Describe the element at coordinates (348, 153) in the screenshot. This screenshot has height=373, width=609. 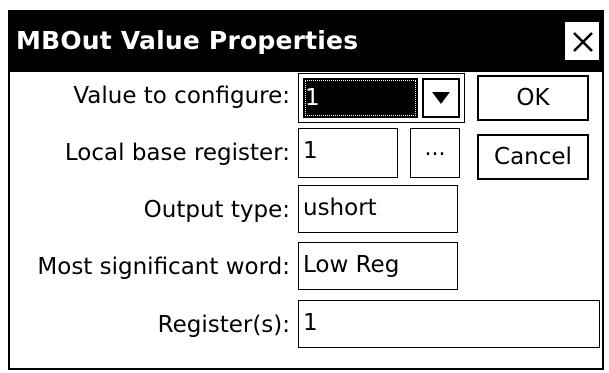
I see `local-base-register-input: 1` at that location.